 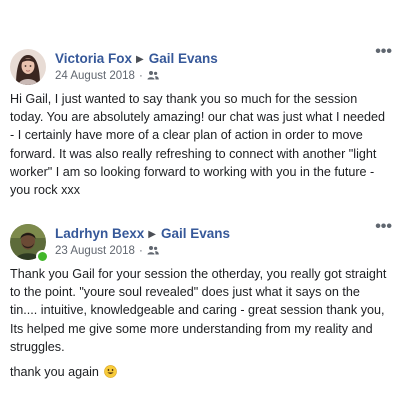 I want to click on post-meta: 23 August 2018 ·, so click(x=107, y=251).